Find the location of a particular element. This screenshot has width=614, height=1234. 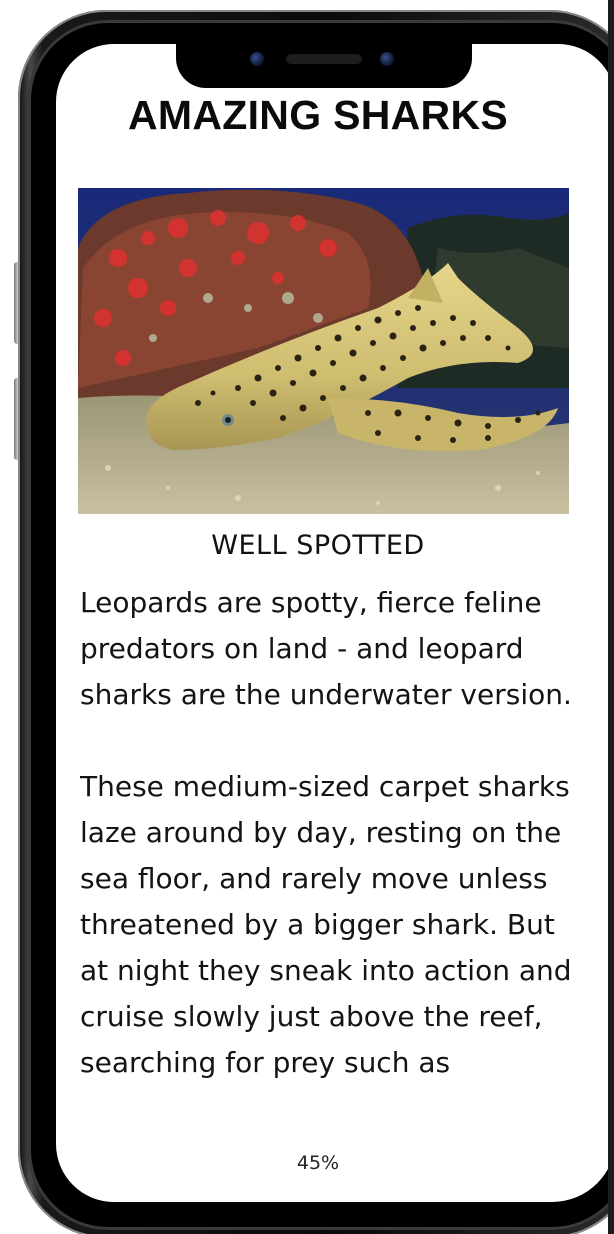

reading-progress-label: 45% is located at coordinates (318, 1163).